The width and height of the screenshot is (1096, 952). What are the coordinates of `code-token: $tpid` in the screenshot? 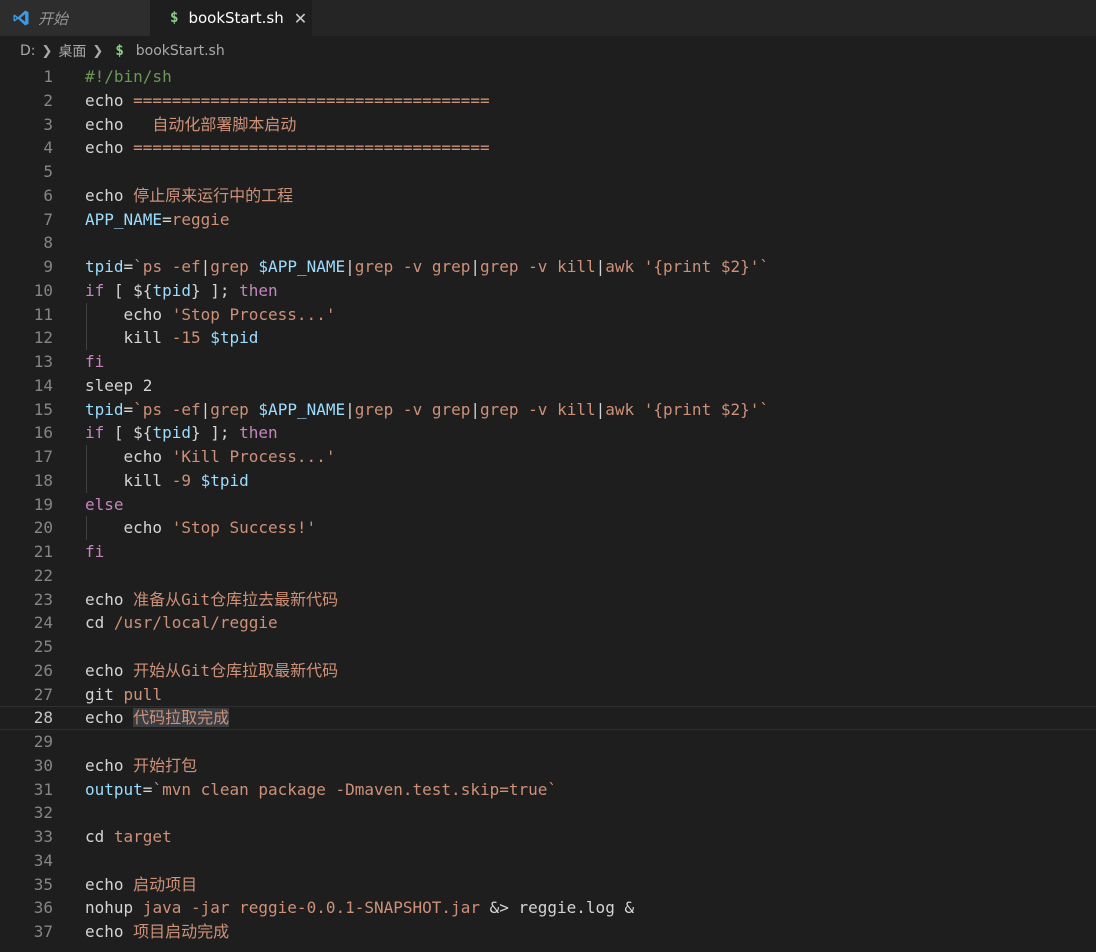 It's located at (234, 338).